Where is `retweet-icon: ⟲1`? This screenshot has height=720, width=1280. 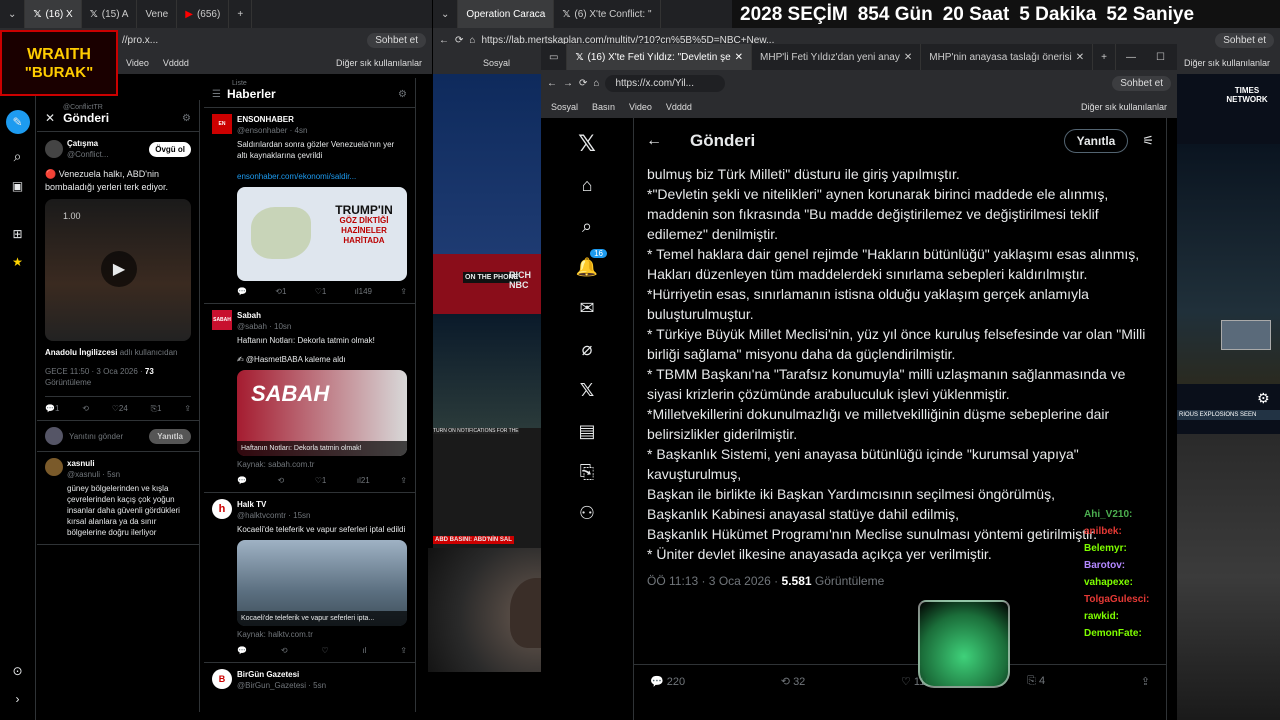 retweet-icon: ⟲1 is located at coordinates (280, 291).